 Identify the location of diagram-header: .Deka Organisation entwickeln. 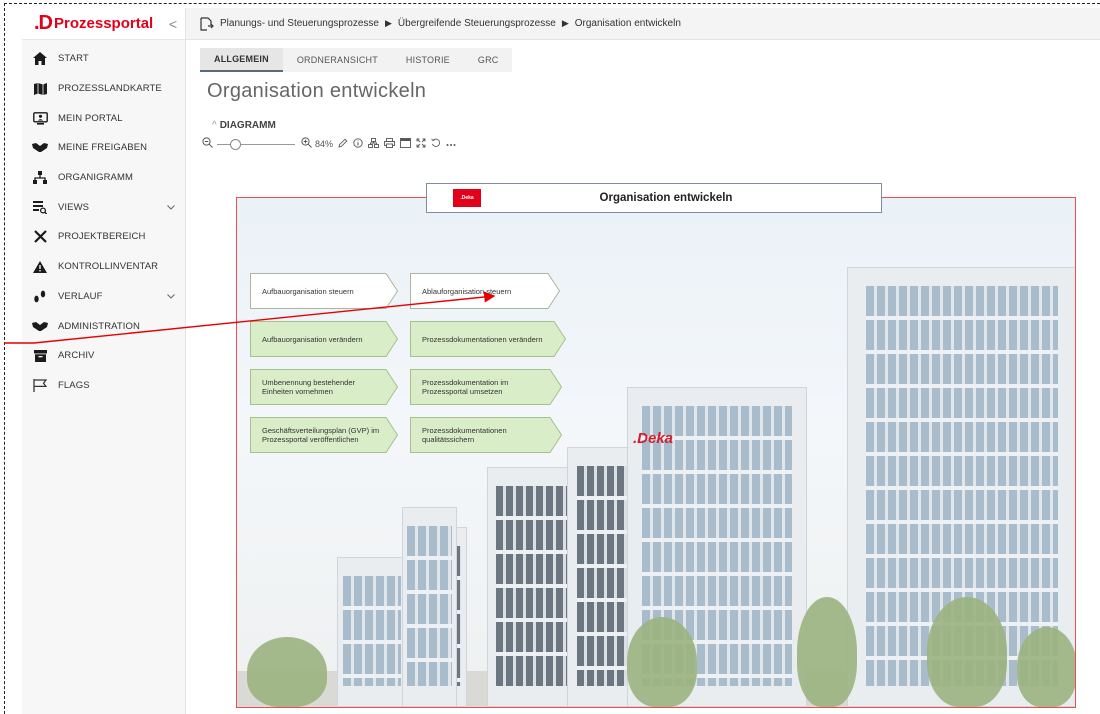
(654, 198).